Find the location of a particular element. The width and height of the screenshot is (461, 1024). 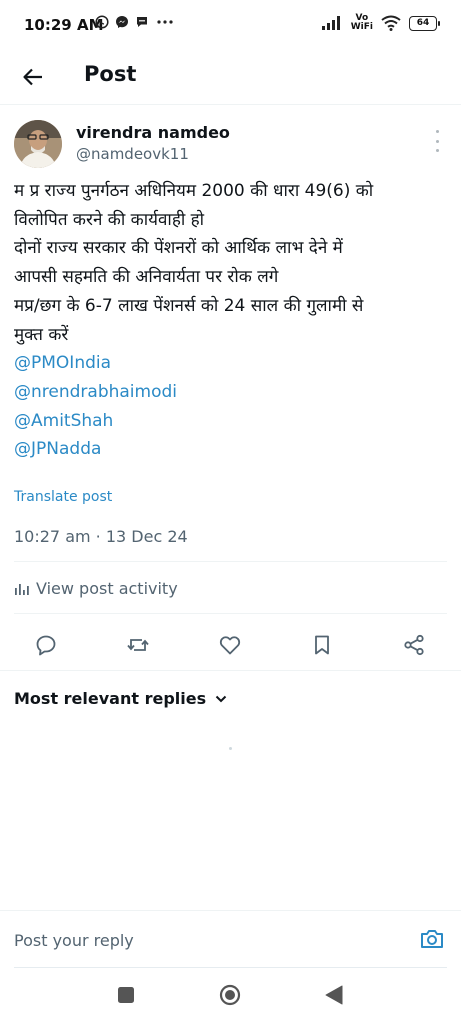

messenger-icon is located at coordinates (122, 22).